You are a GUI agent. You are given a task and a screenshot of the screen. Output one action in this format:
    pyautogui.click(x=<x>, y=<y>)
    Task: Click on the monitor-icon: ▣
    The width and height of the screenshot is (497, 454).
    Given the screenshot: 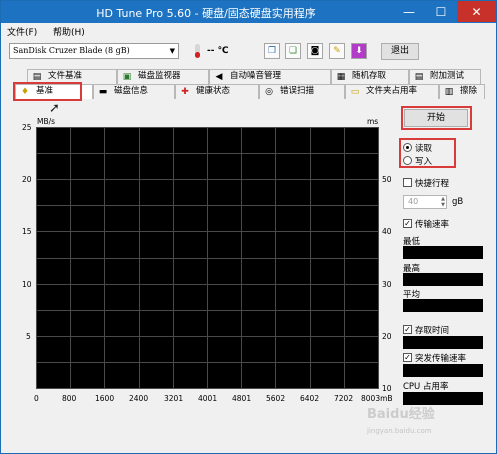 What is the action you would take?
    pyautogui.click(x=127, y=77)
    